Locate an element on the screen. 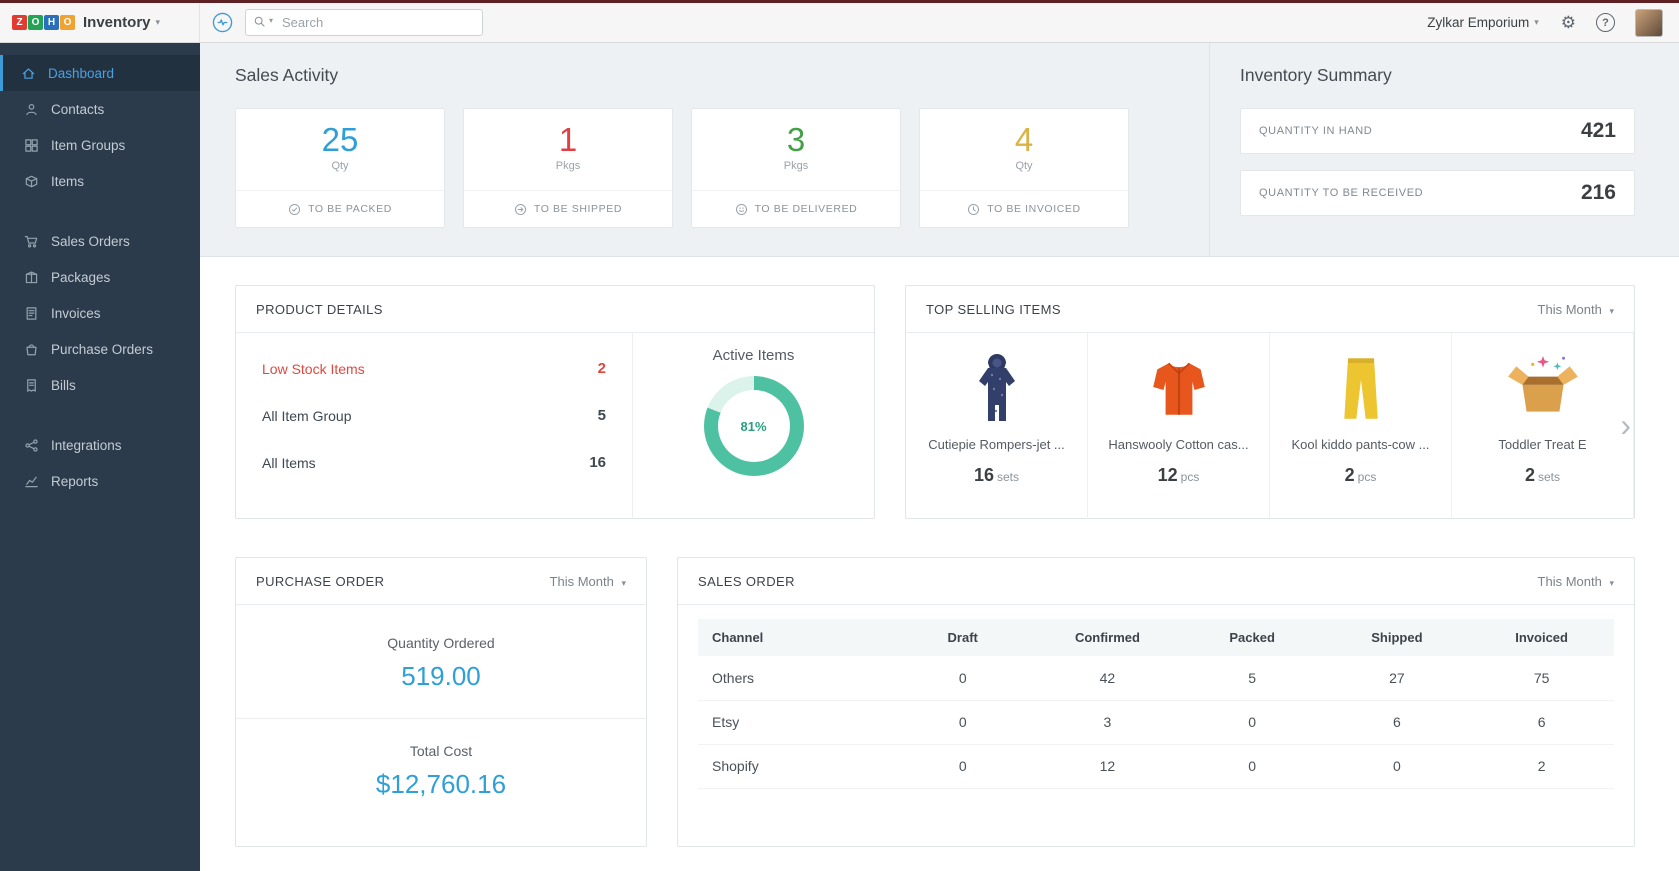  all-item-group-link: All Item Group 5 is located at coordinates (434, 415).